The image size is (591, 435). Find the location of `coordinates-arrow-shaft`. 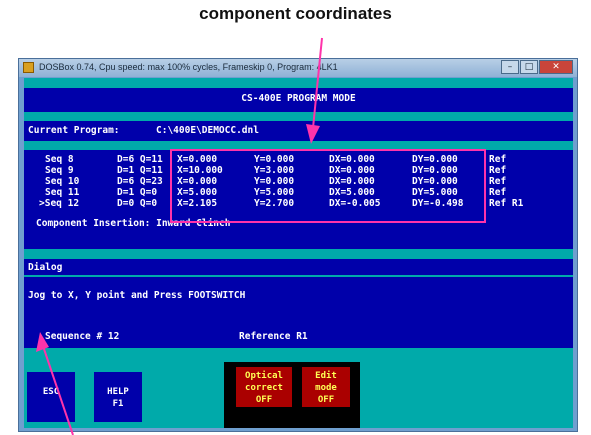

coordinates-arrow-shaft is located at coordinates (317, 83).